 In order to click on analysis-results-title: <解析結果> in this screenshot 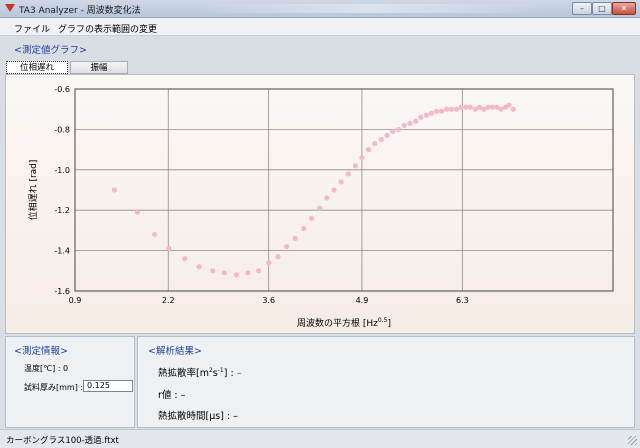, I will do `click(175, 351)`.